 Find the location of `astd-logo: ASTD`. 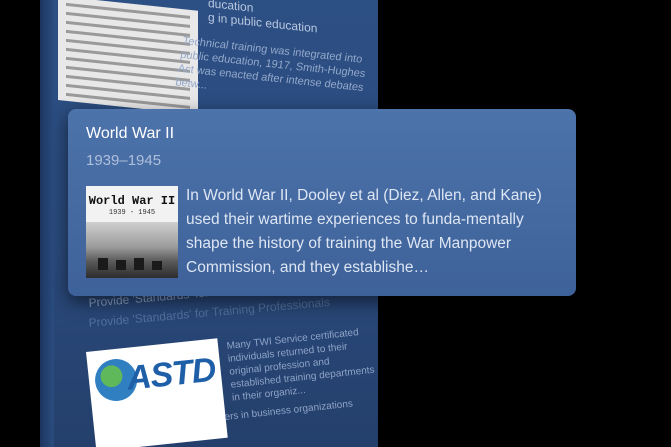

astd-logo: ASTD is located at coordinates (157, 392).